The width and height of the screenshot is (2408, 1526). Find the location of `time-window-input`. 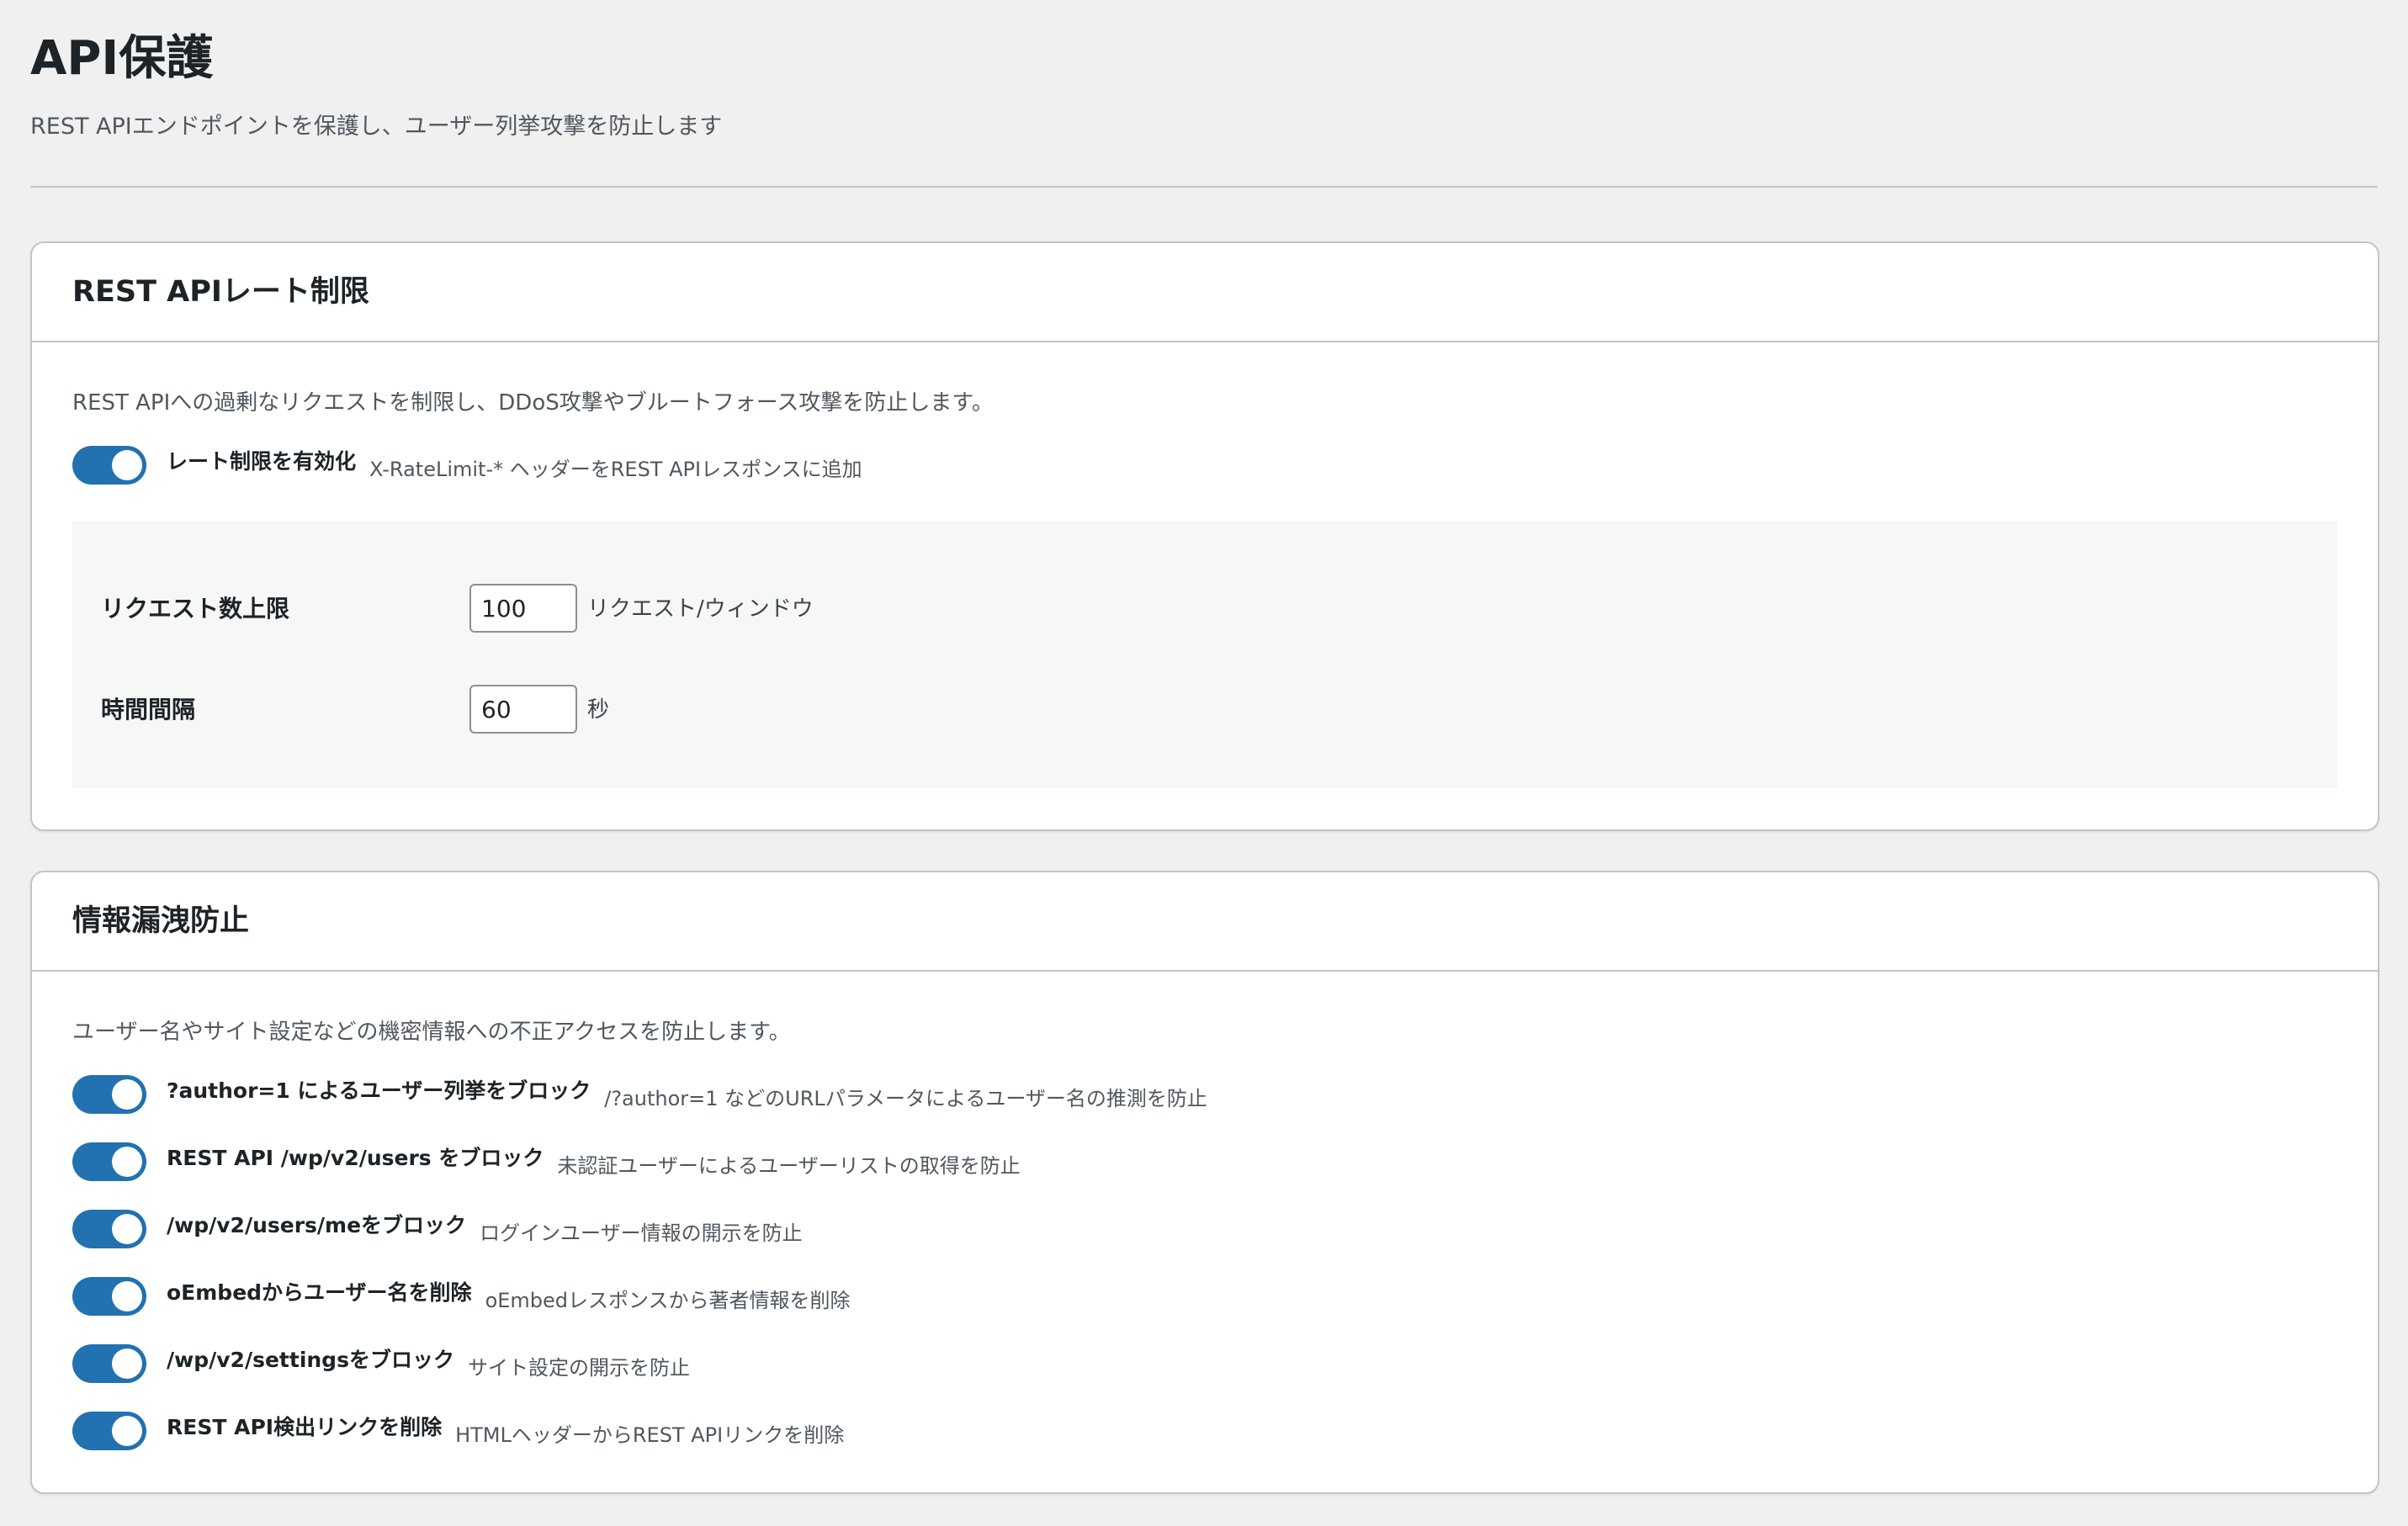

time-window-input is located at coordinates (523, 709).